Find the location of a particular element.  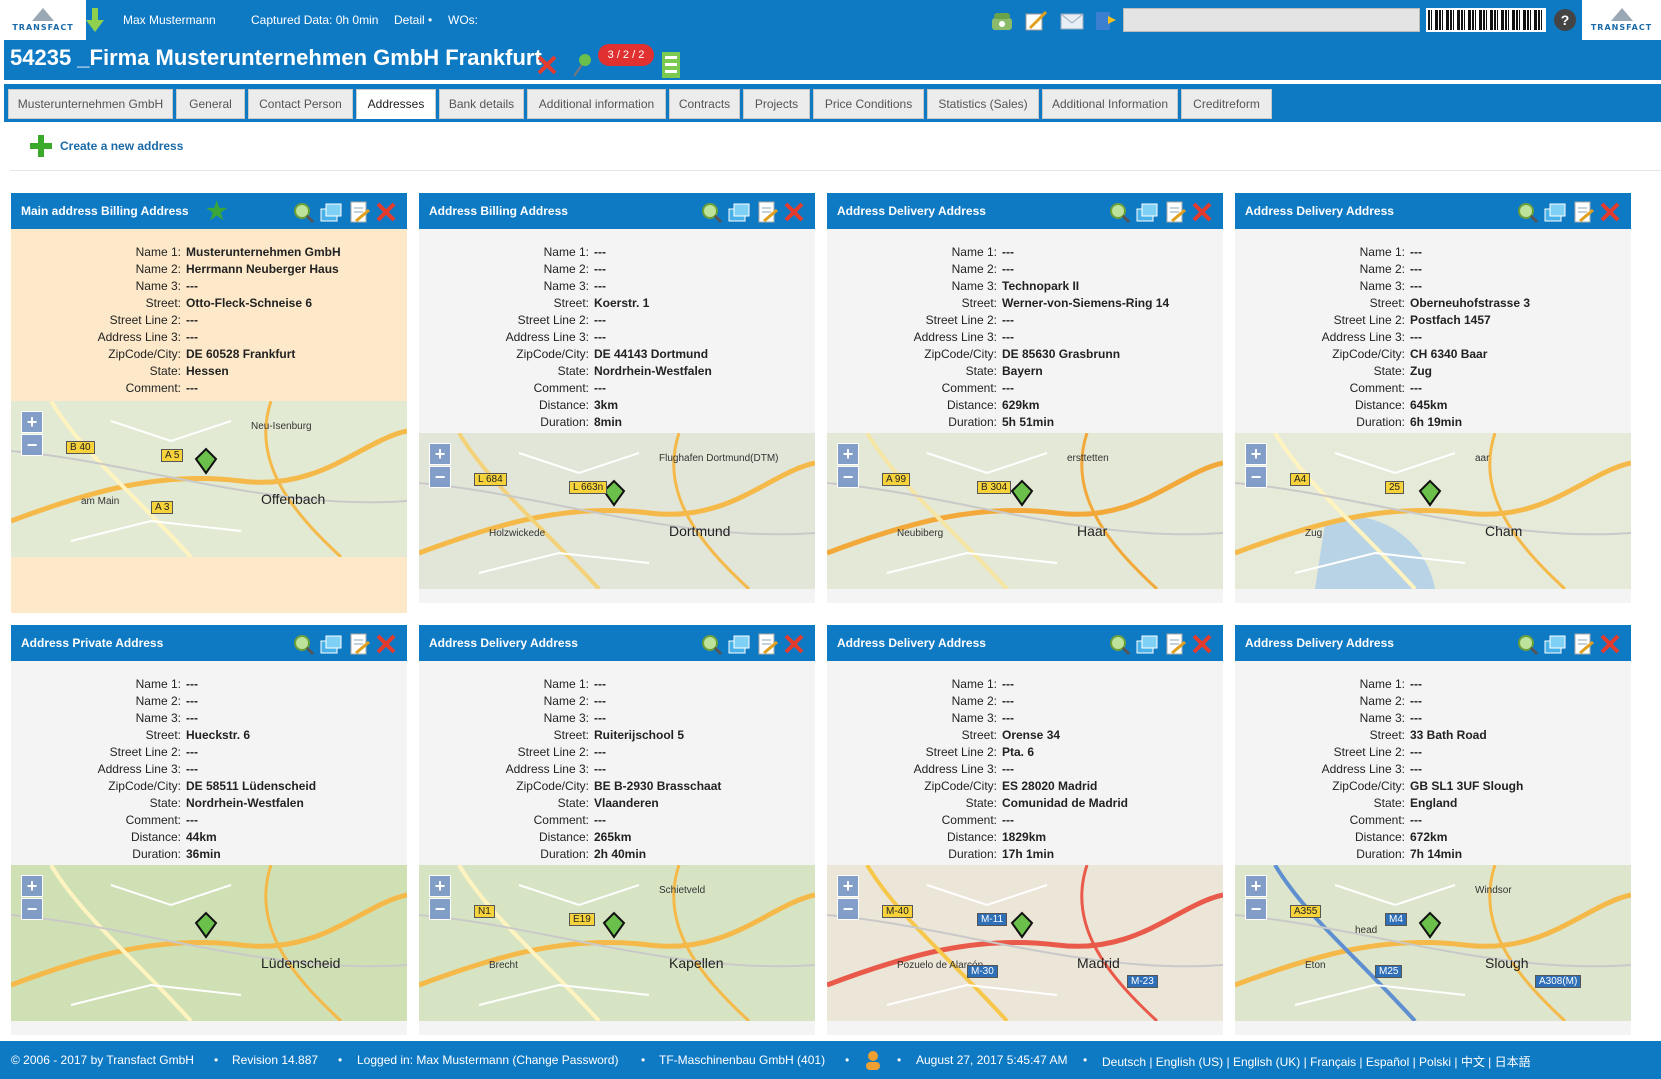

barcode-icon is located at coordinates (1486, 20).